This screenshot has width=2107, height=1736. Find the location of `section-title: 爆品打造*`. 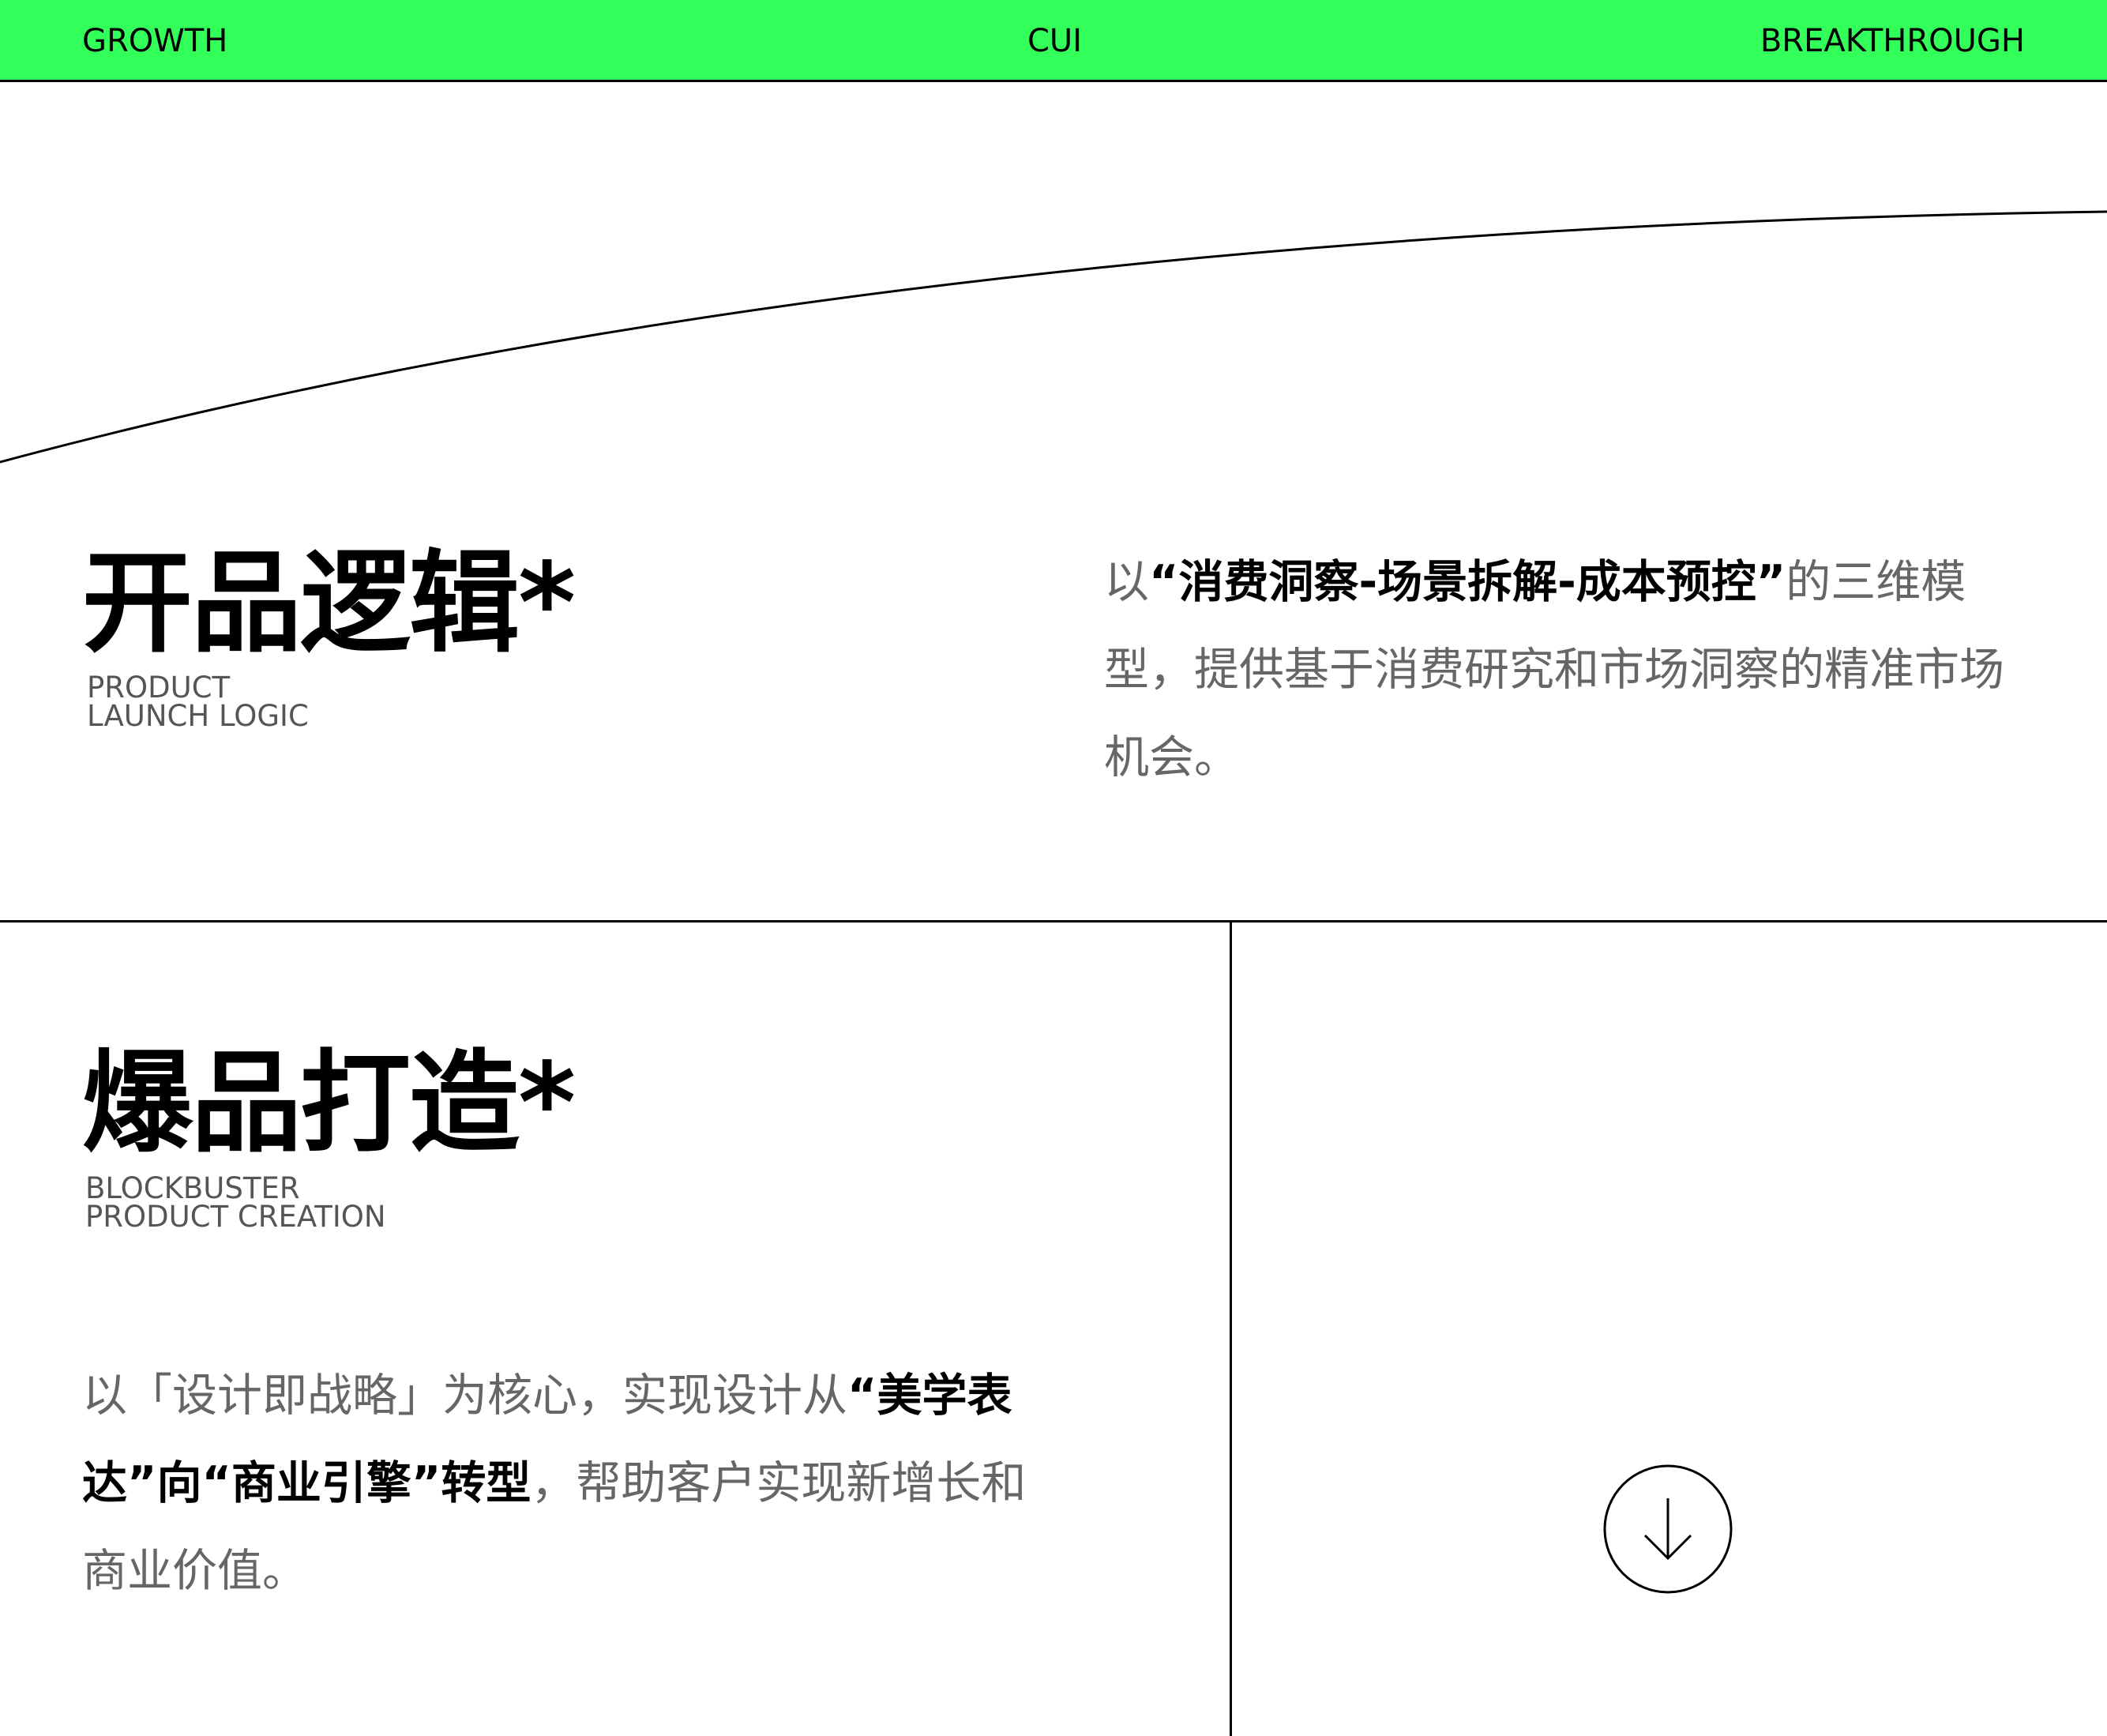

section-title: 爆品打造* is located at coordinates (329, 1103).